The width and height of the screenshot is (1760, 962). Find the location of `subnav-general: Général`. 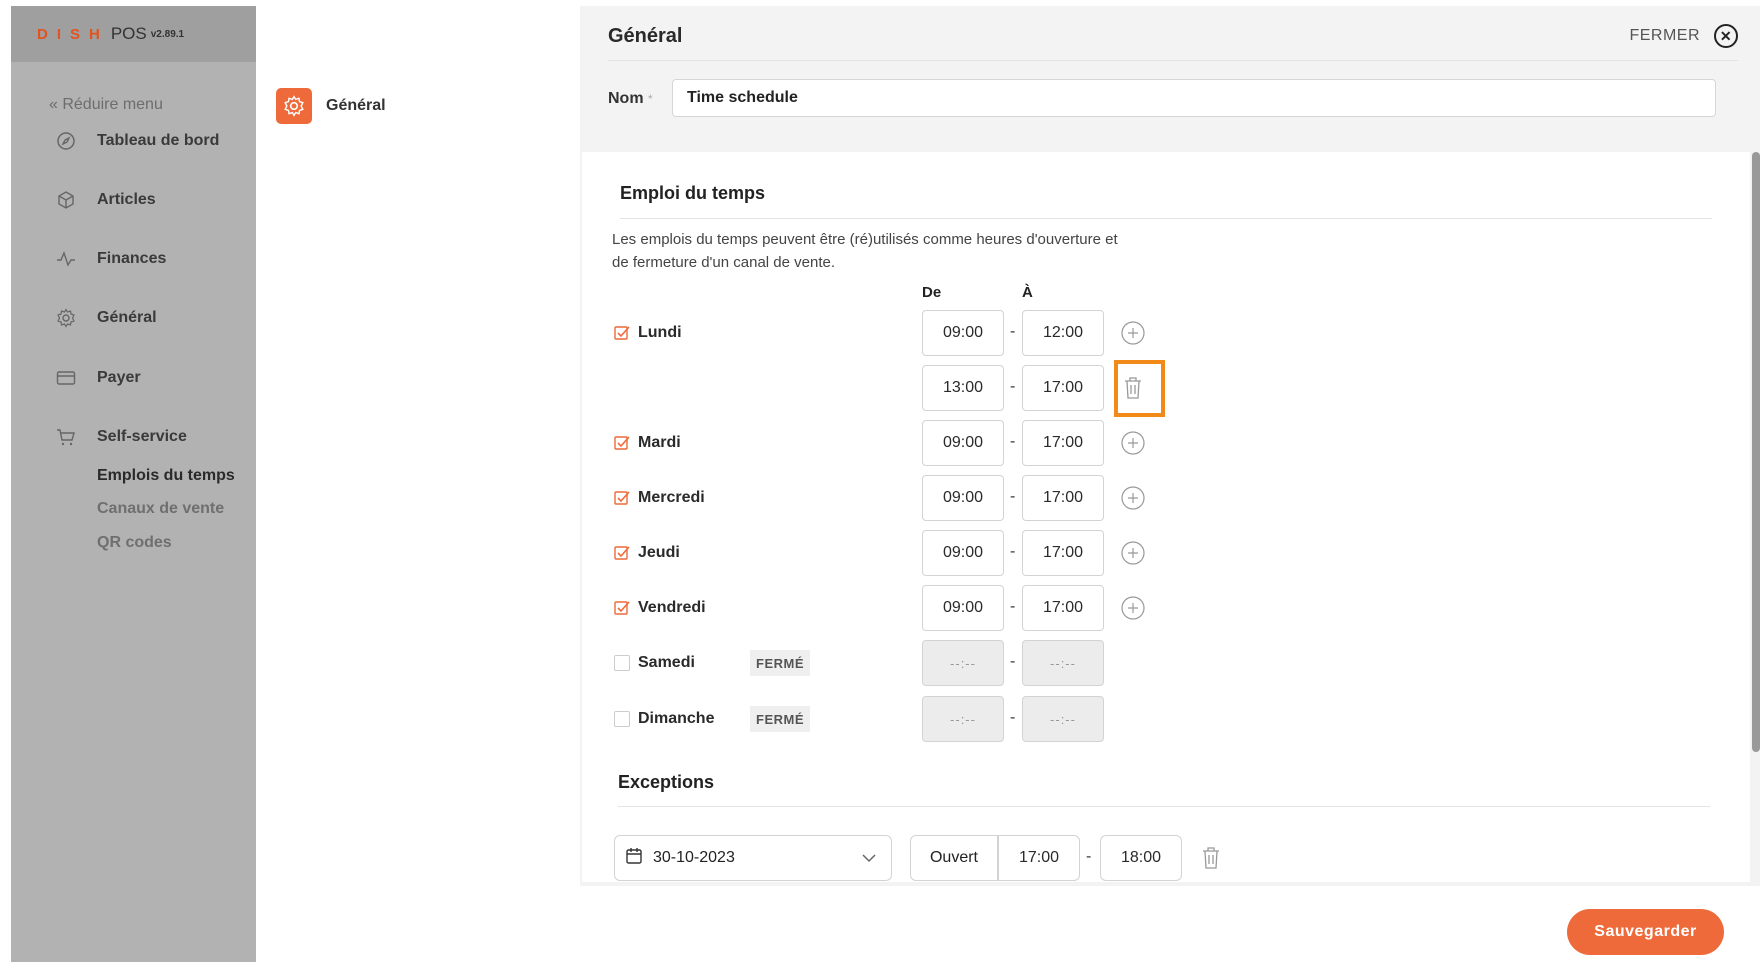

subnav-general: Général is located at coordinates (331, 106).